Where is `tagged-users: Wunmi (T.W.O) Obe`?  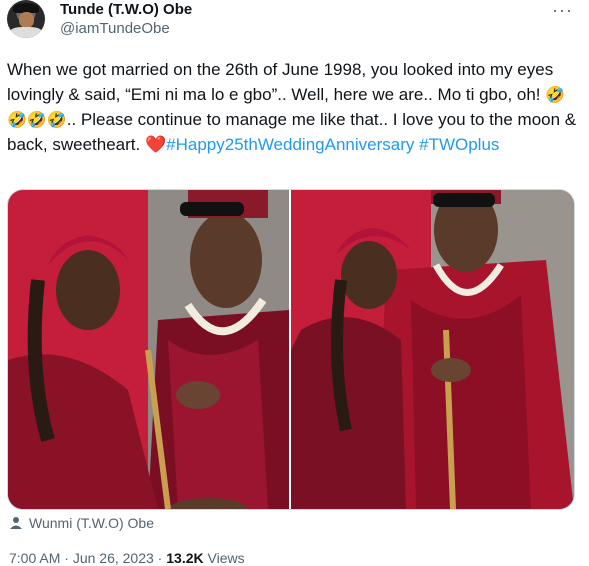 tagged-users: Wunmi (T.W.O) Obe is located at coordinates (81, 524).